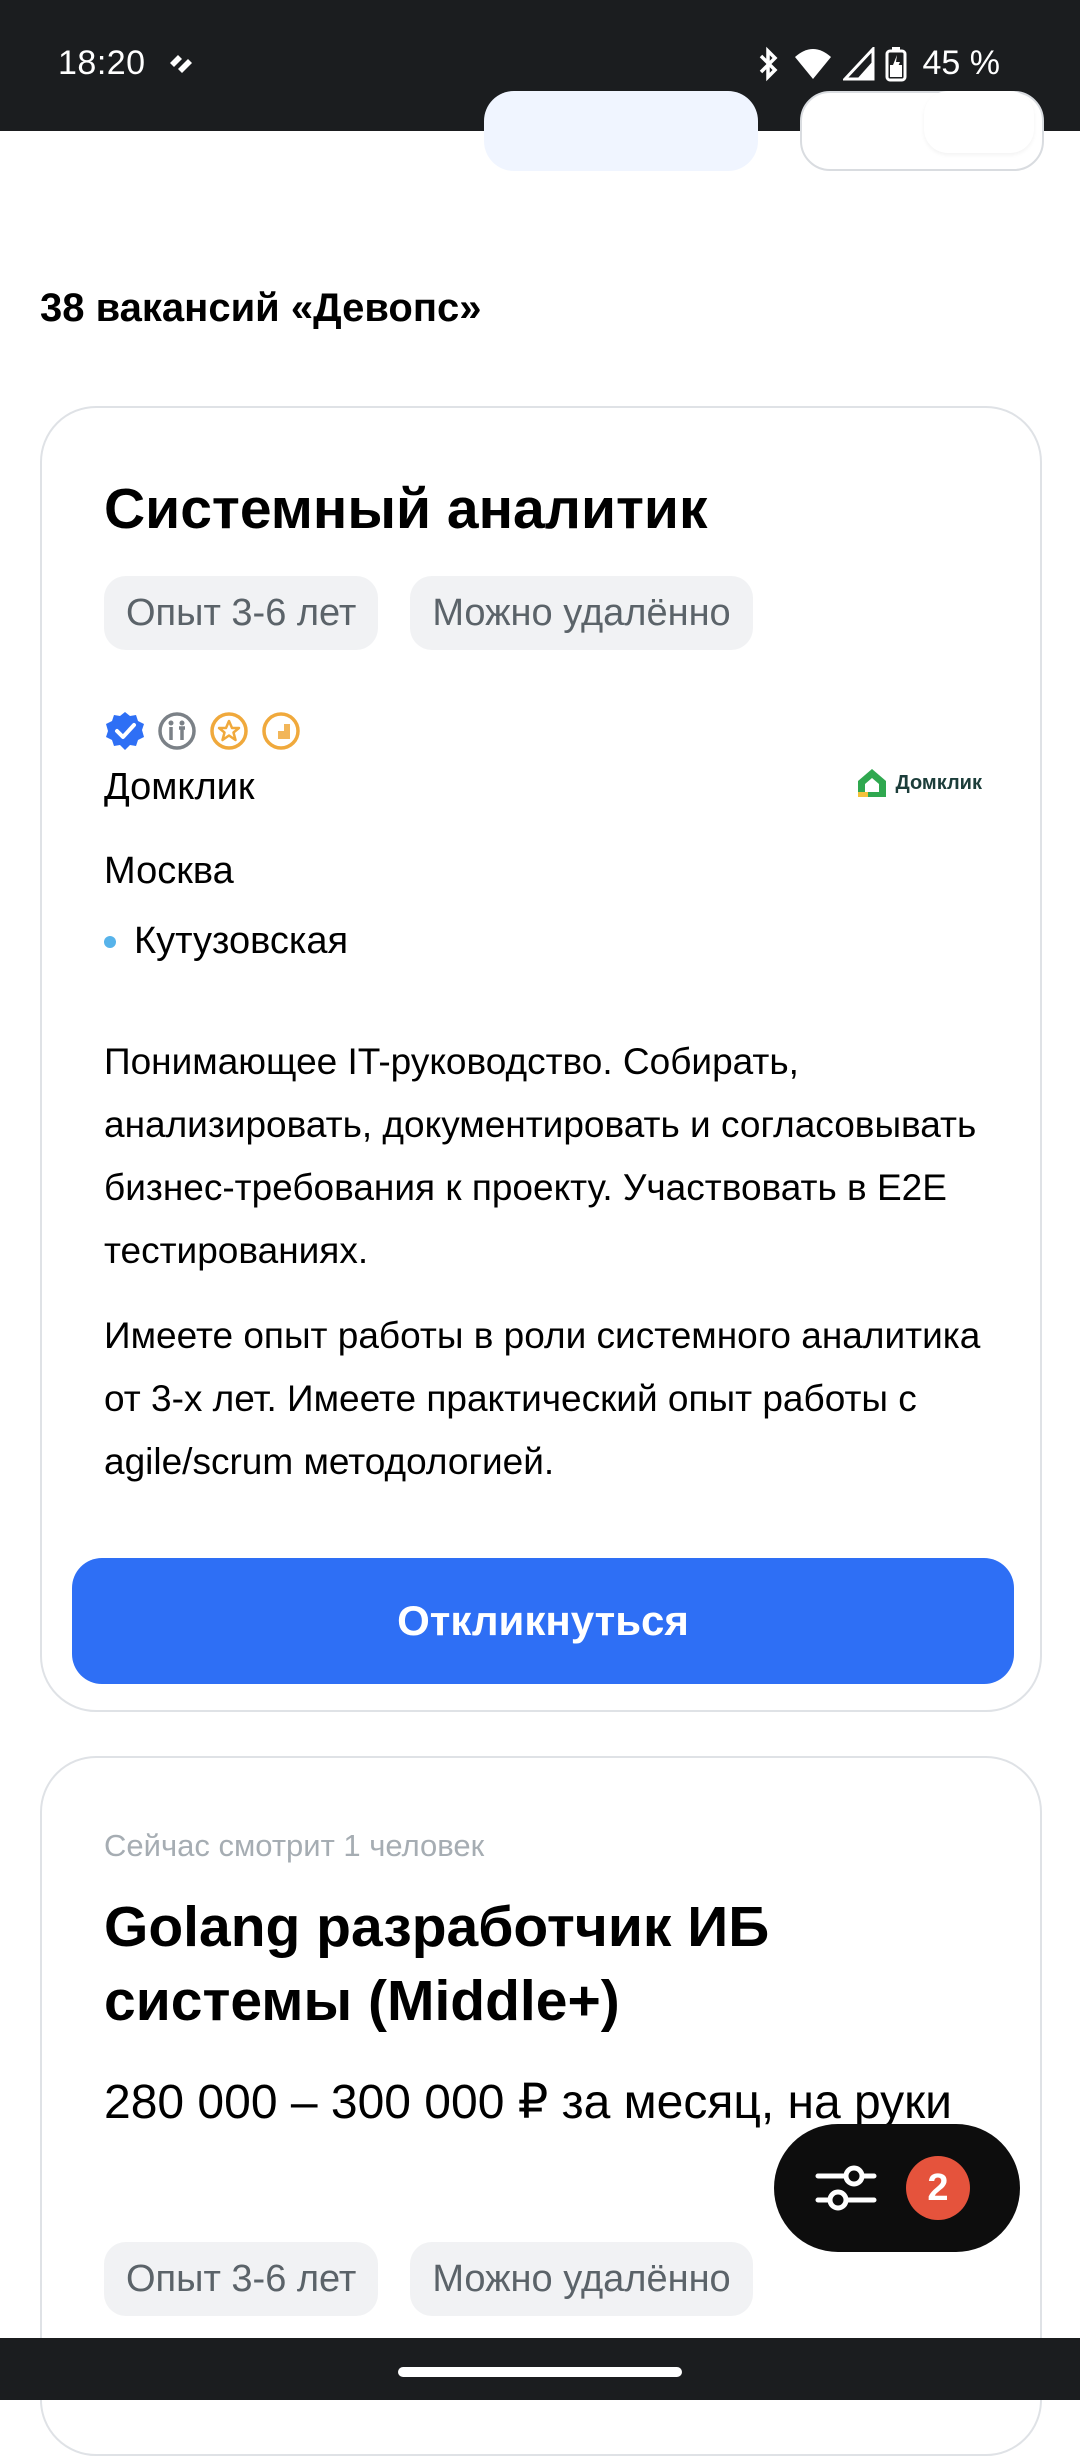 The width and height of the screenshot is (1080, 2456). I want to click on domclick-logo-icon, so click(872, 783).